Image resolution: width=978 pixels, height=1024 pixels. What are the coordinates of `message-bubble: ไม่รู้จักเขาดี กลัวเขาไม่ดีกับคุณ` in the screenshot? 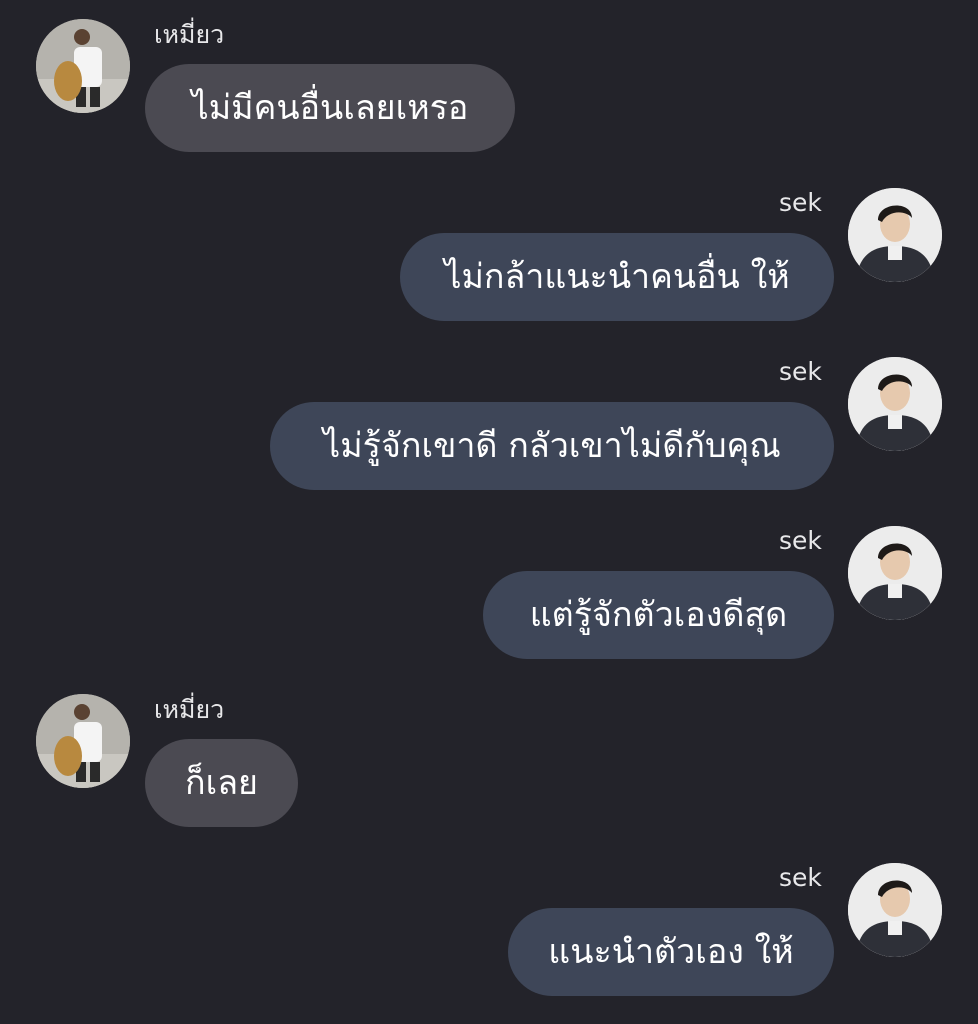 It's located at (552, 446).